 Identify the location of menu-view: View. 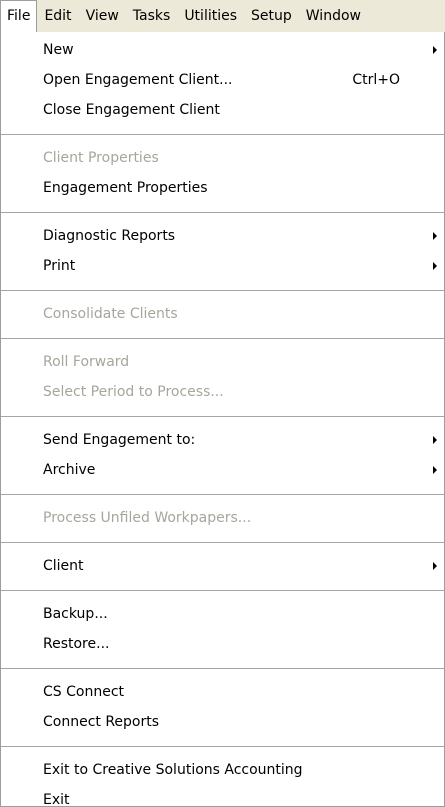
(102, 16).